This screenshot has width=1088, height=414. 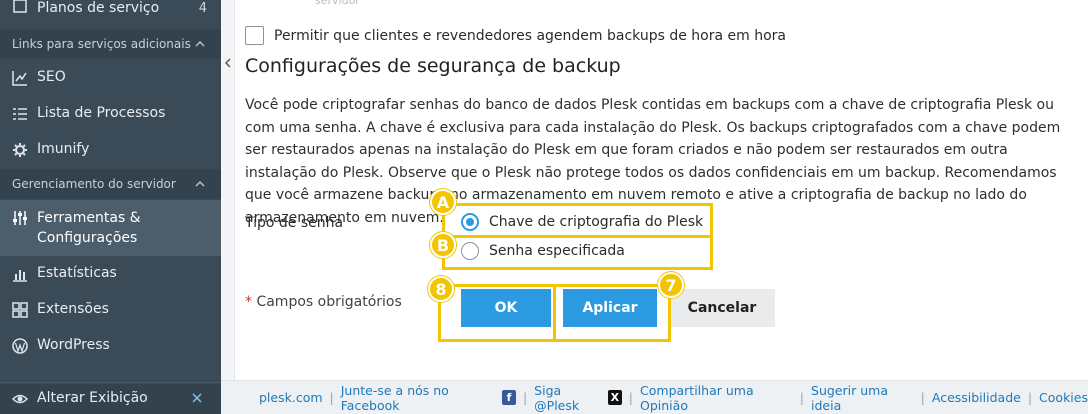 I want to click on sidebar-item-label-line2: Configurações, so click(x=87, y=238).